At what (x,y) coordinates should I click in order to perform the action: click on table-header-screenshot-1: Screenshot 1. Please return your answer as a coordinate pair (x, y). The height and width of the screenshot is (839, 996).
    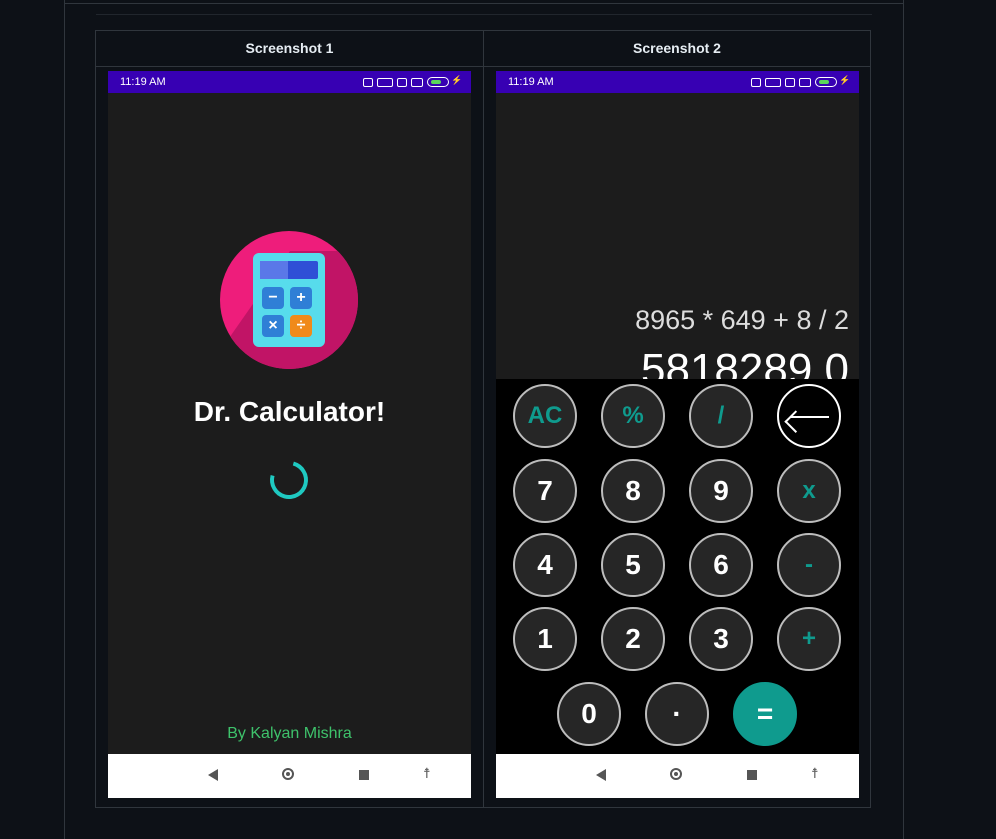
    Looking at the image, I should click on (289, 48).